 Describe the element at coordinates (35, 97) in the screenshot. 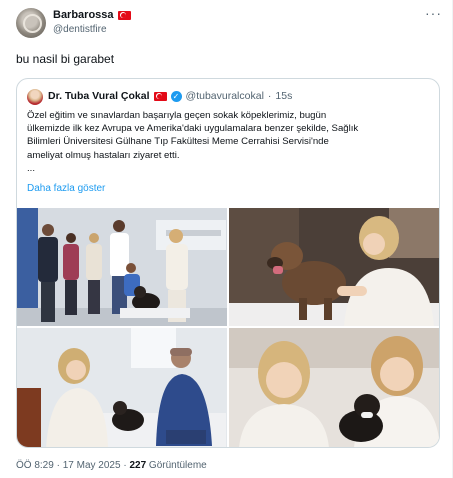

I see `quoted-author-avatar` at that location.